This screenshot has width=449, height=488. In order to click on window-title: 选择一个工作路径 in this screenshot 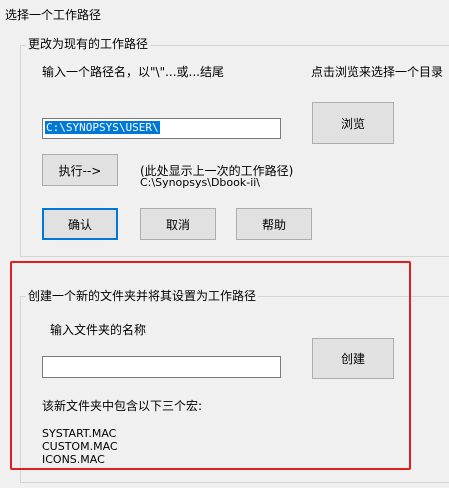, I will do `click(53, 15)`.